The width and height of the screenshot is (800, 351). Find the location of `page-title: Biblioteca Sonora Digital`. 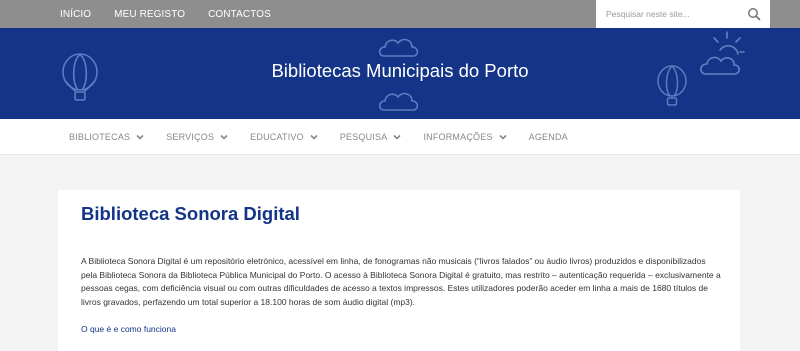

page-title: Biblioteca Sonora Digital is located at coordinates (190, 213).